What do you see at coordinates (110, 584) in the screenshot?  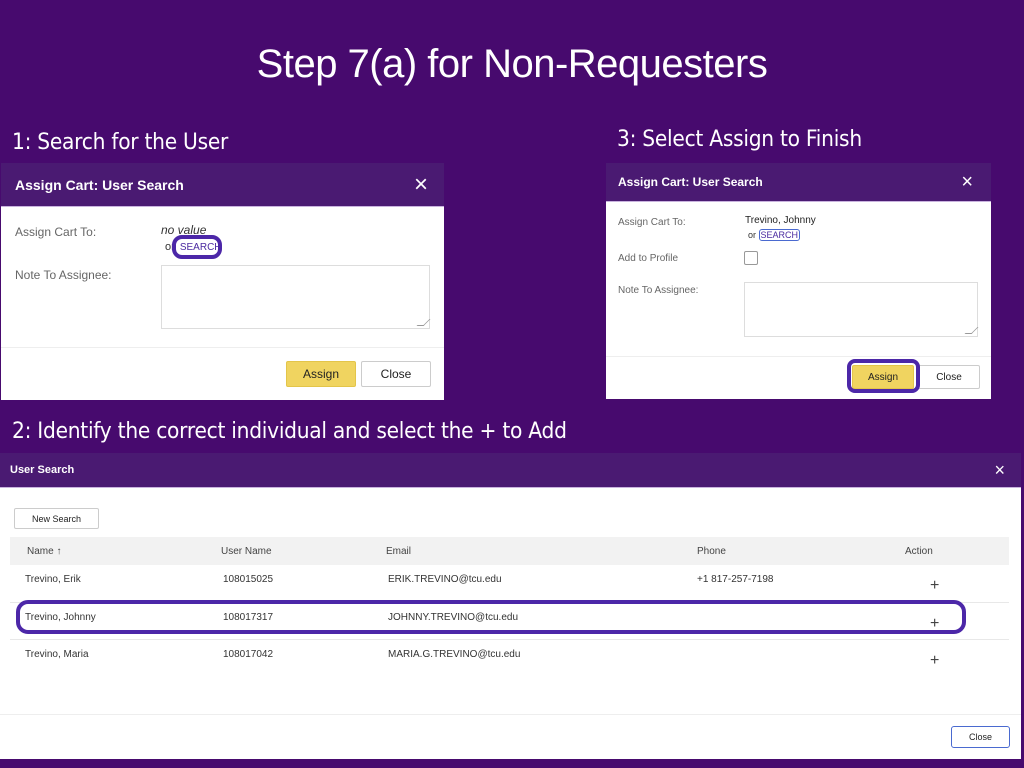 I see `cell-name: Trevino, Erik` at bounding box center [110, 584].